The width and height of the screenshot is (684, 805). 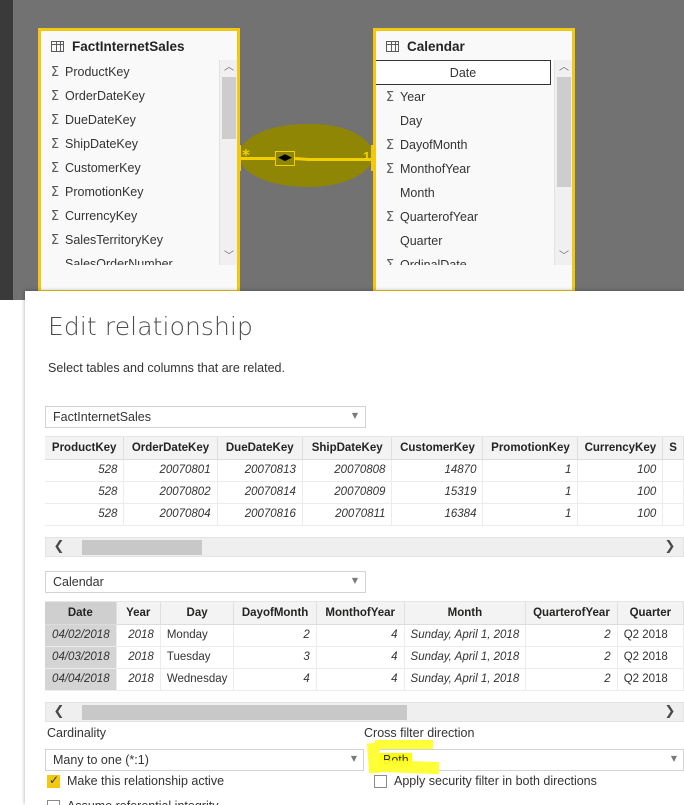 What do you see at coordinates (463, 217) in the screenshot?
I see `field-row: Σ QuarterofYear` at bounding box center [463, 217].